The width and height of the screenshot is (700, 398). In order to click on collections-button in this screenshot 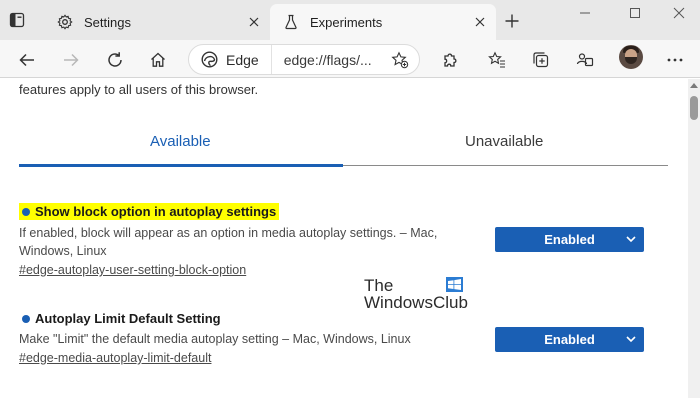, I will do `click(541, 60)`.